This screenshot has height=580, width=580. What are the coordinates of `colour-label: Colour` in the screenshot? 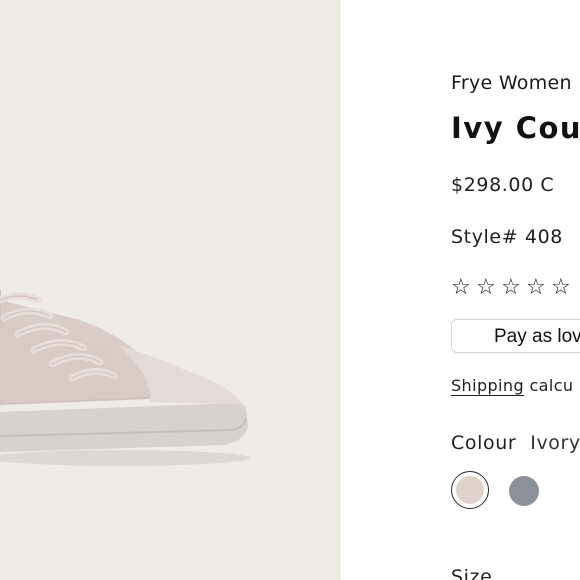 It's located at (484, 443).